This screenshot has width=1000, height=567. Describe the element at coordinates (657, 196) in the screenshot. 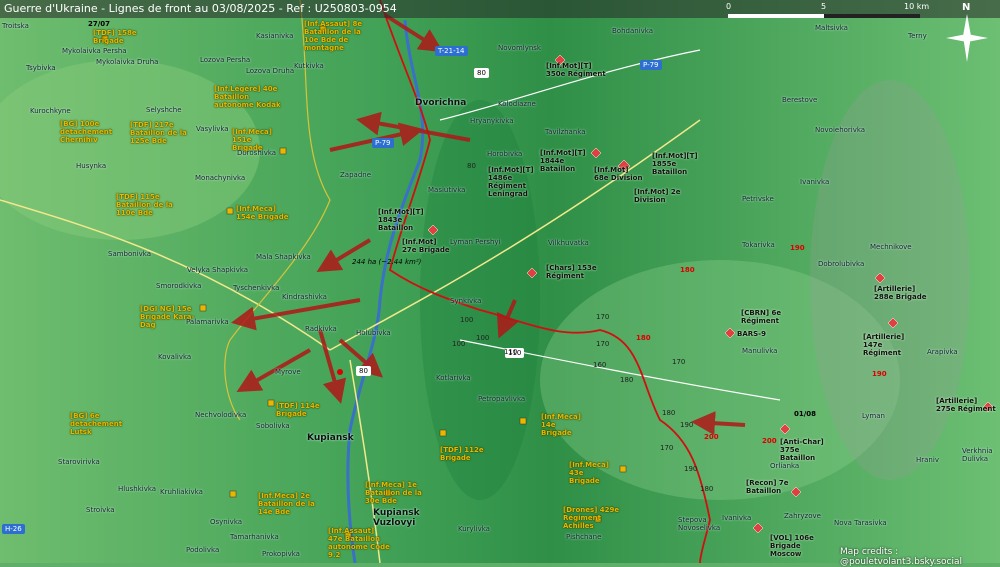

I see `ru-unit-label: [Inf.Mot] 2e Division` at that location.